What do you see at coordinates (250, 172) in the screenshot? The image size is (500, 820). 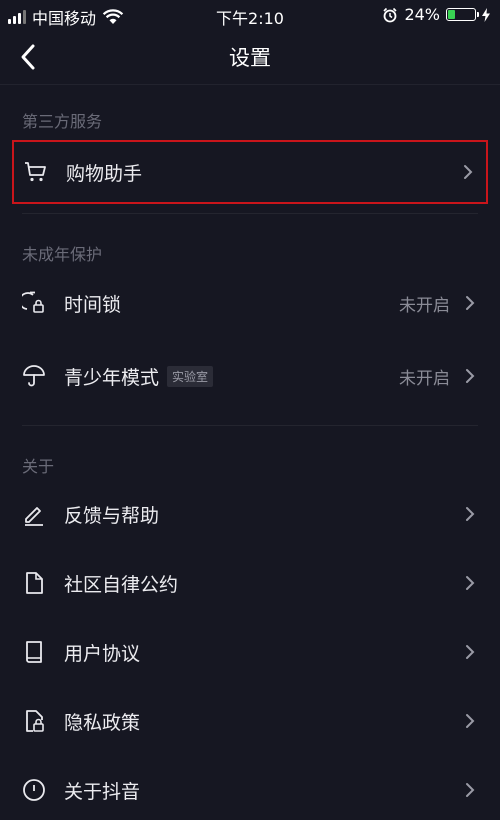 I see `settings-item-shopping-assistant: 购物助手` at bounding box center [250, 172].